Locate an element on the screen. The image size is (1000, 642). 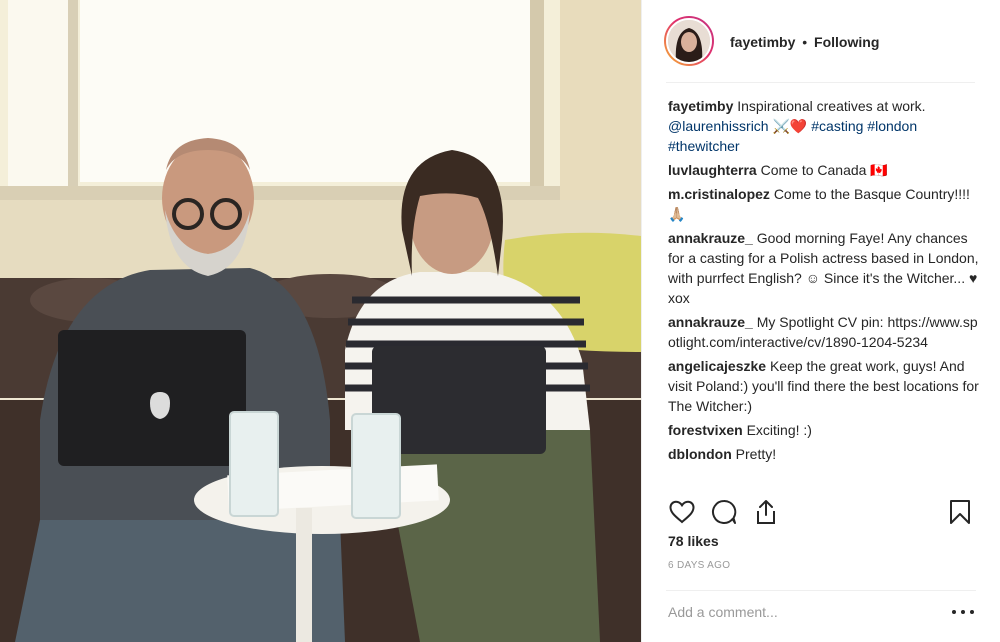
comment-author: dblondon is located at coordinates (700, 454).